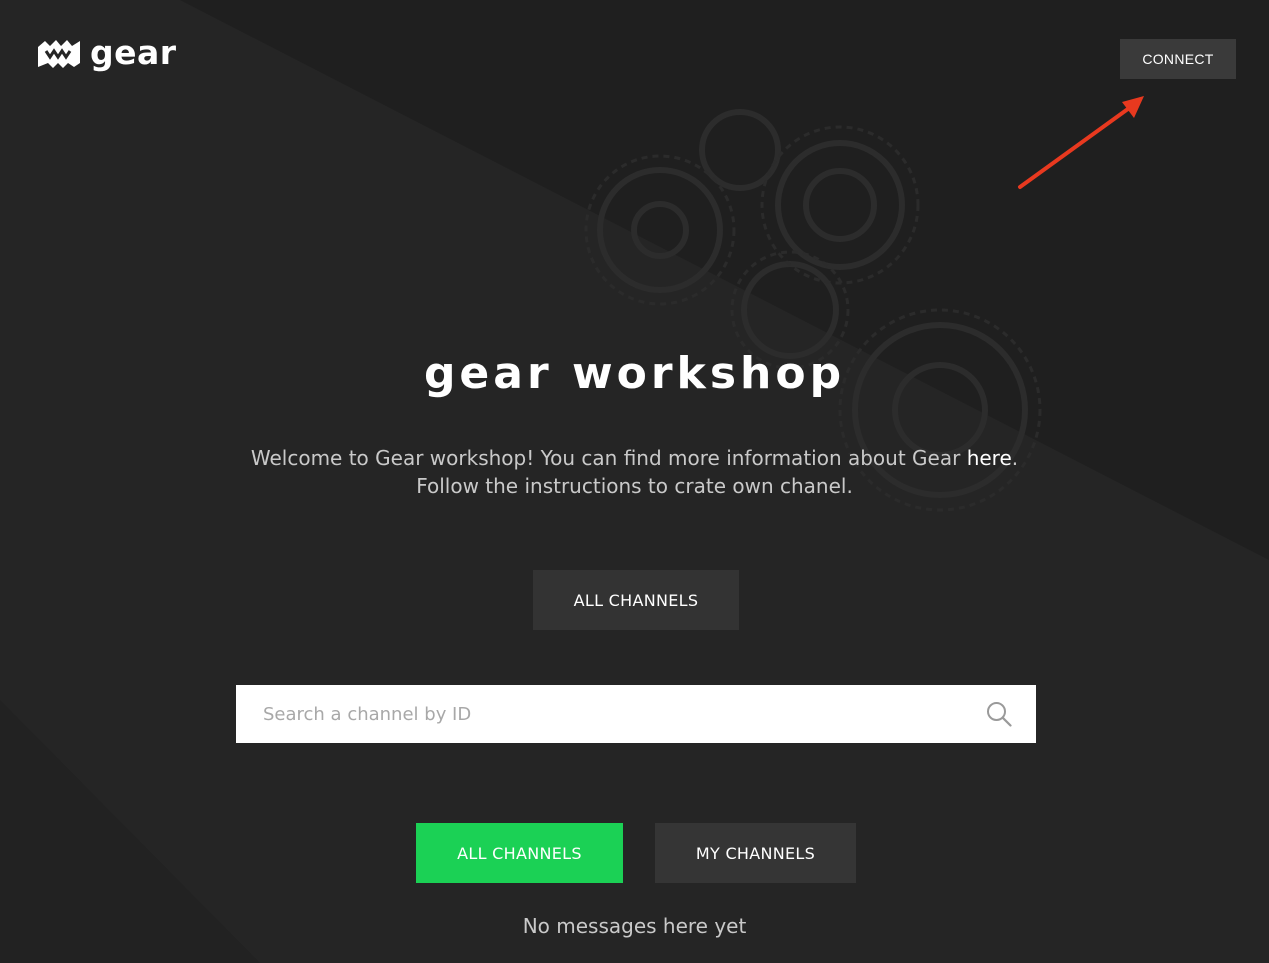 The image size is (1269, 963). Describe the element at coordinates (755, 853) in the screenshot. I see `tab-my-channels: MY CHANNELS` at that location.